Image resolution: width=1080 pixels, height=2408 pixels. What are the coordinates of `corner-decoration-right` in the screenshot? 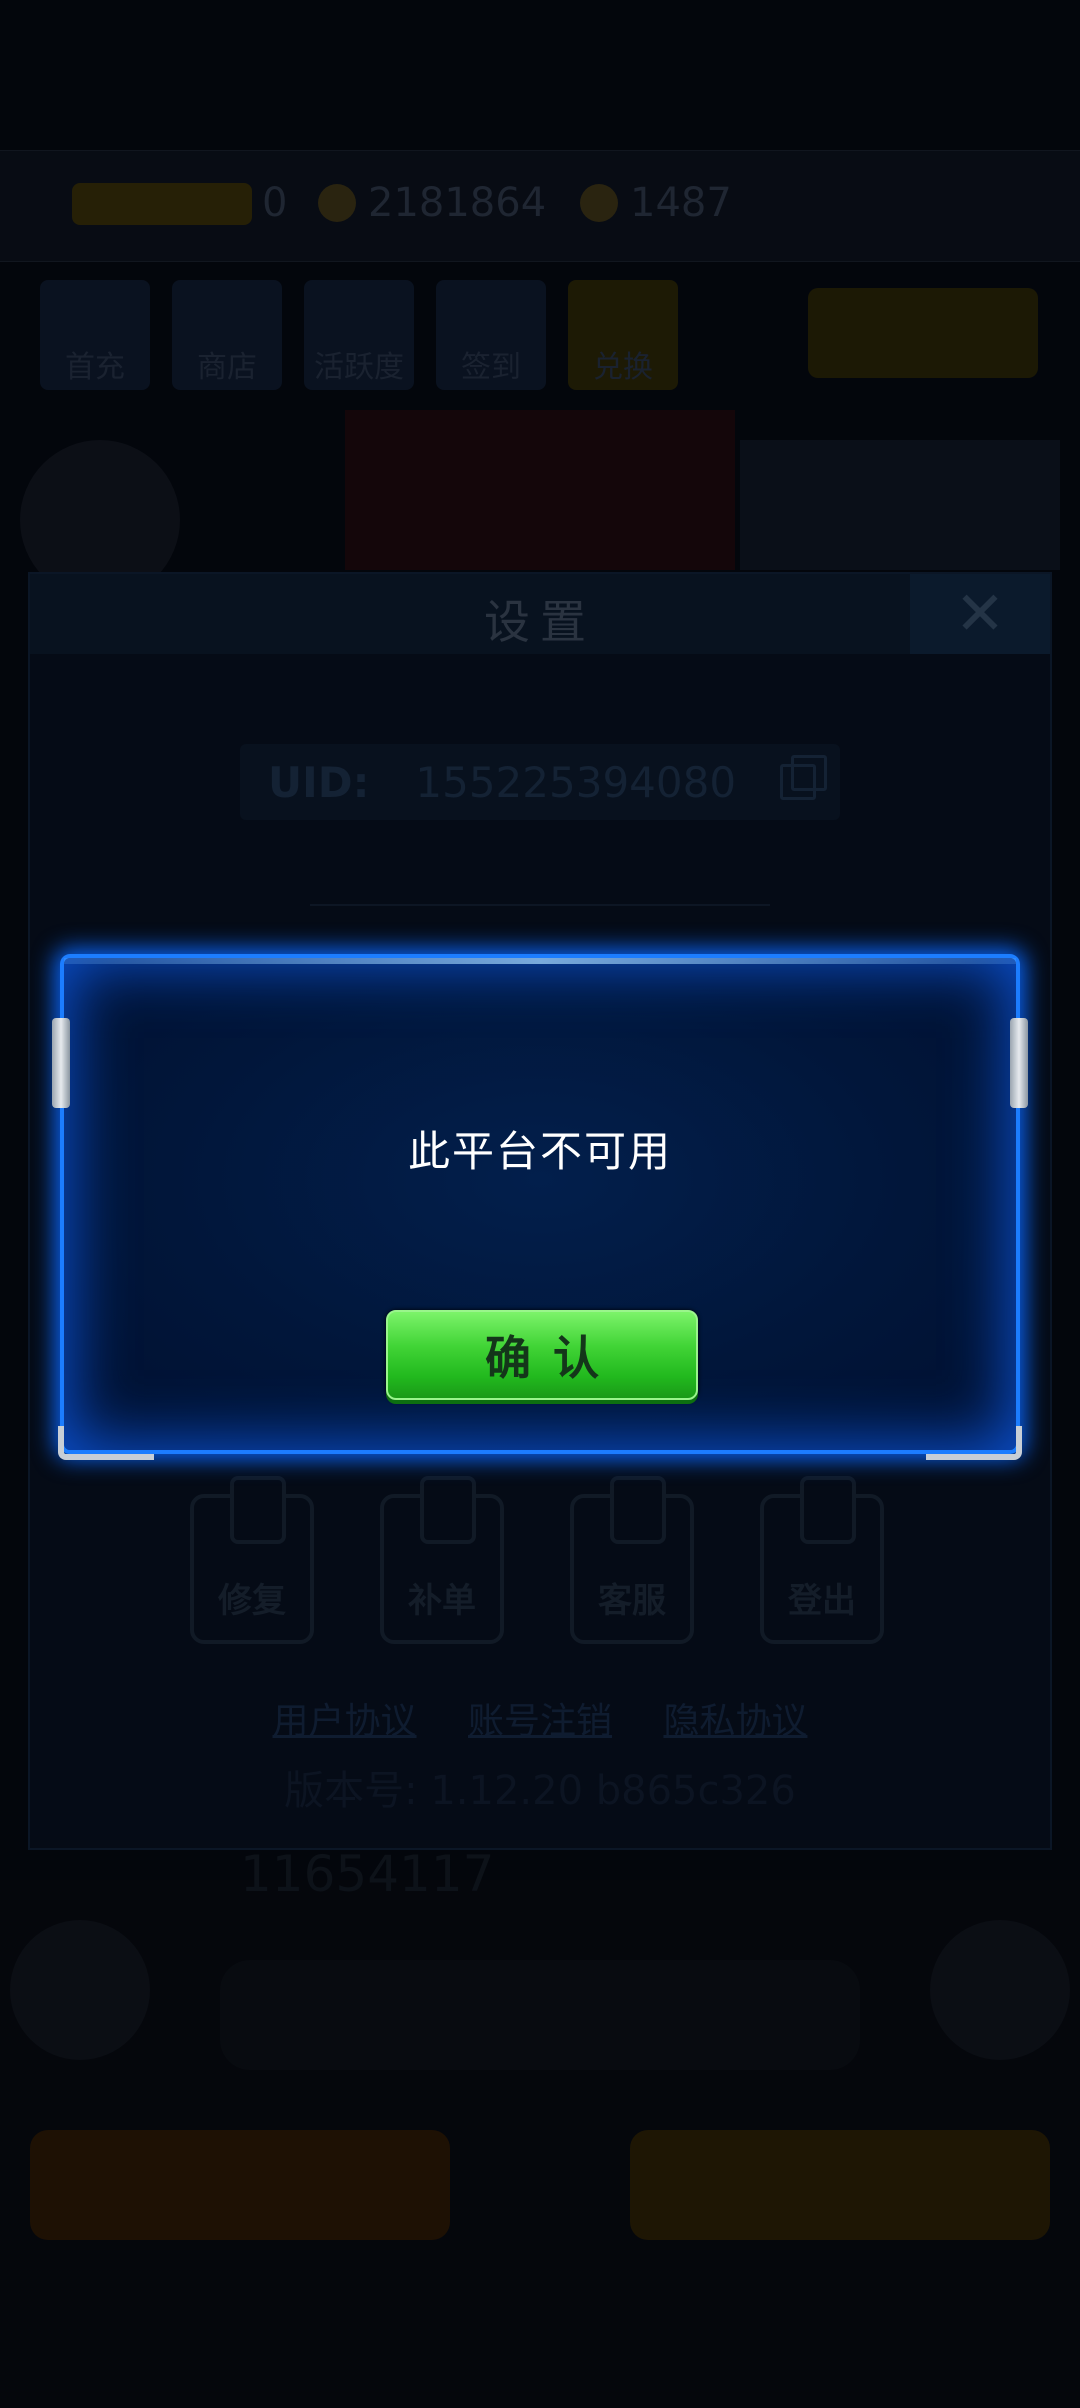 It's located at (974, 1443).